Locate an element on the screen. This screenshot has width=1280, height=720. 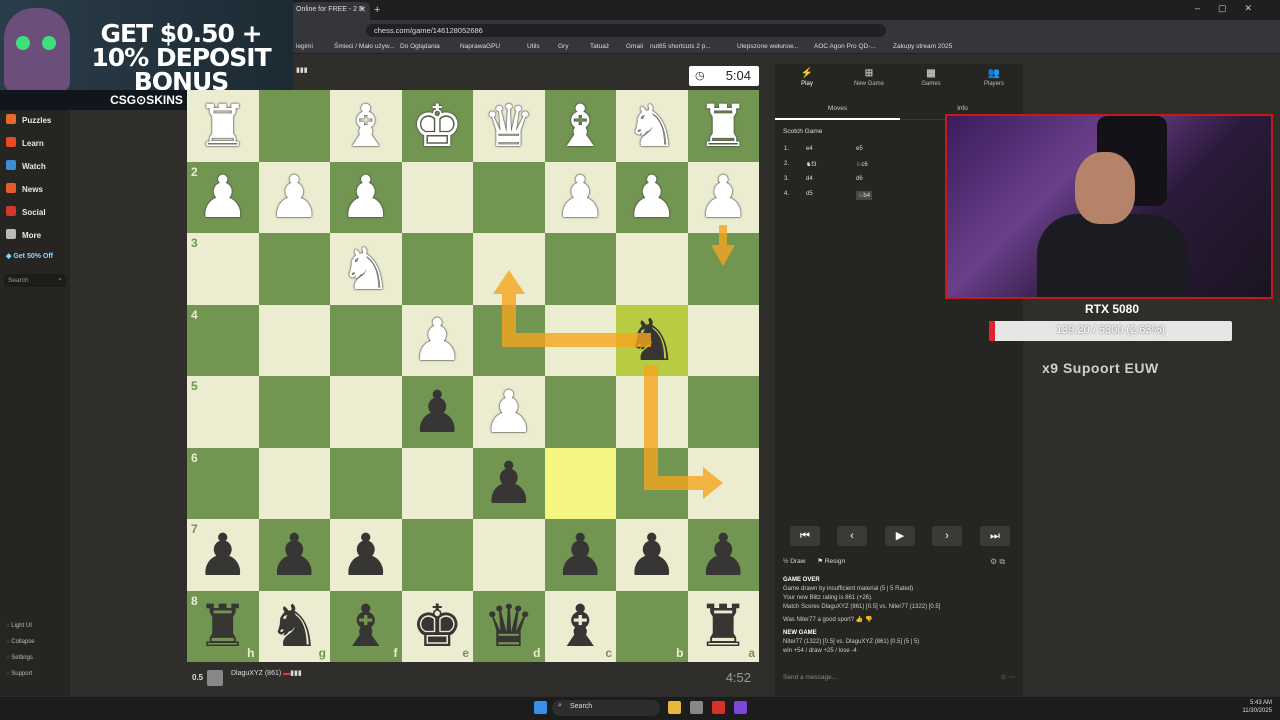
bookmark-item: NaprawaGPU is located at coordinates (480, 46).